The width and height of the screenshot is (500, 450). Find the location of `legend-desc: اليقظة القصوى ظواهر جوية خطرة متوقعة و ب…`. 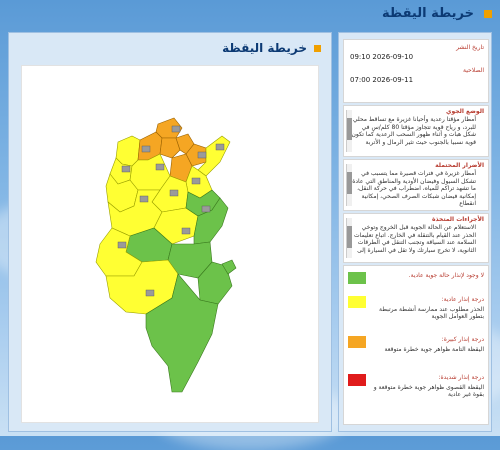

legend-desc: اليقظة القصوى ظواهر جوية خطرة متوقعة و ب… is located at coordinates (428, 391).